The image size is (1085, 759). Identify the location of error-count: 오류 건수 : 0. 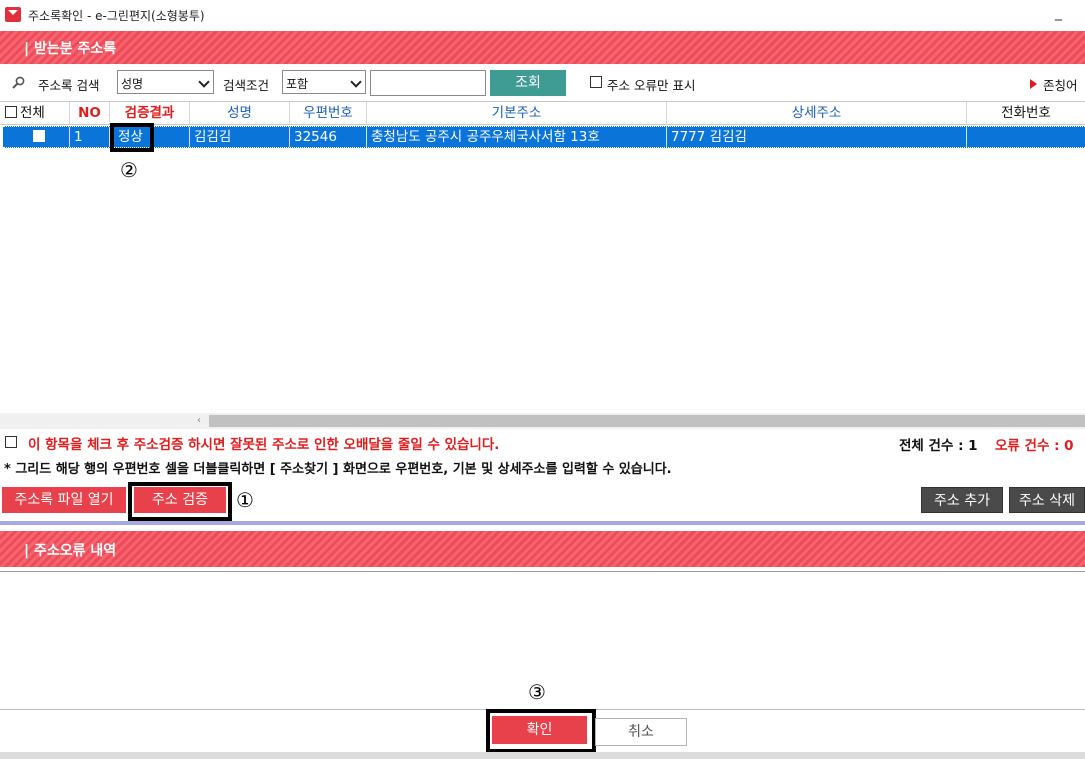
(1034, 446).